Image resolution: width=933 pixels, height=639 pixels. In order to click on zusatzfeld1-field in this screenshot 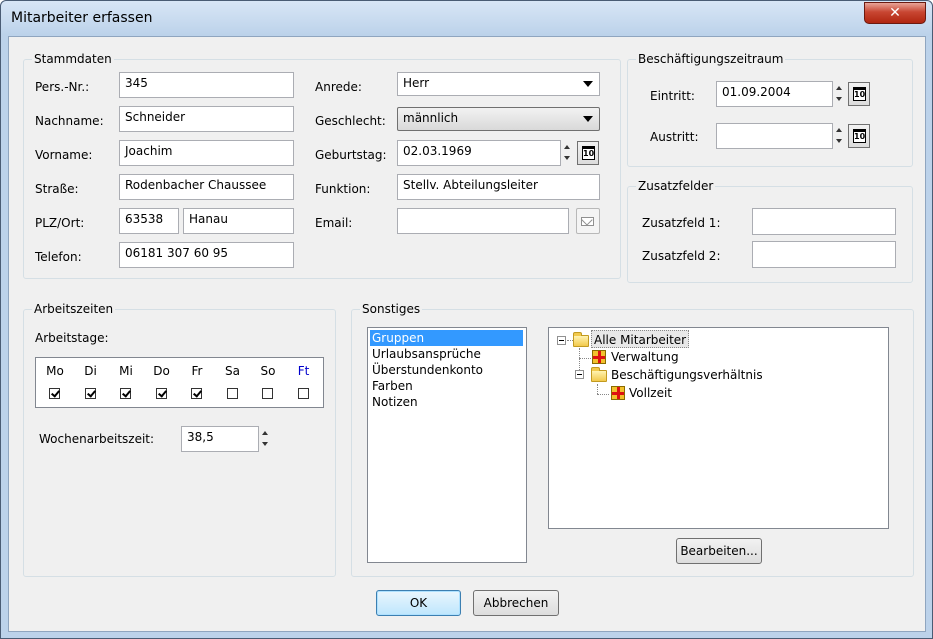, I will do `click(824, 221)`.